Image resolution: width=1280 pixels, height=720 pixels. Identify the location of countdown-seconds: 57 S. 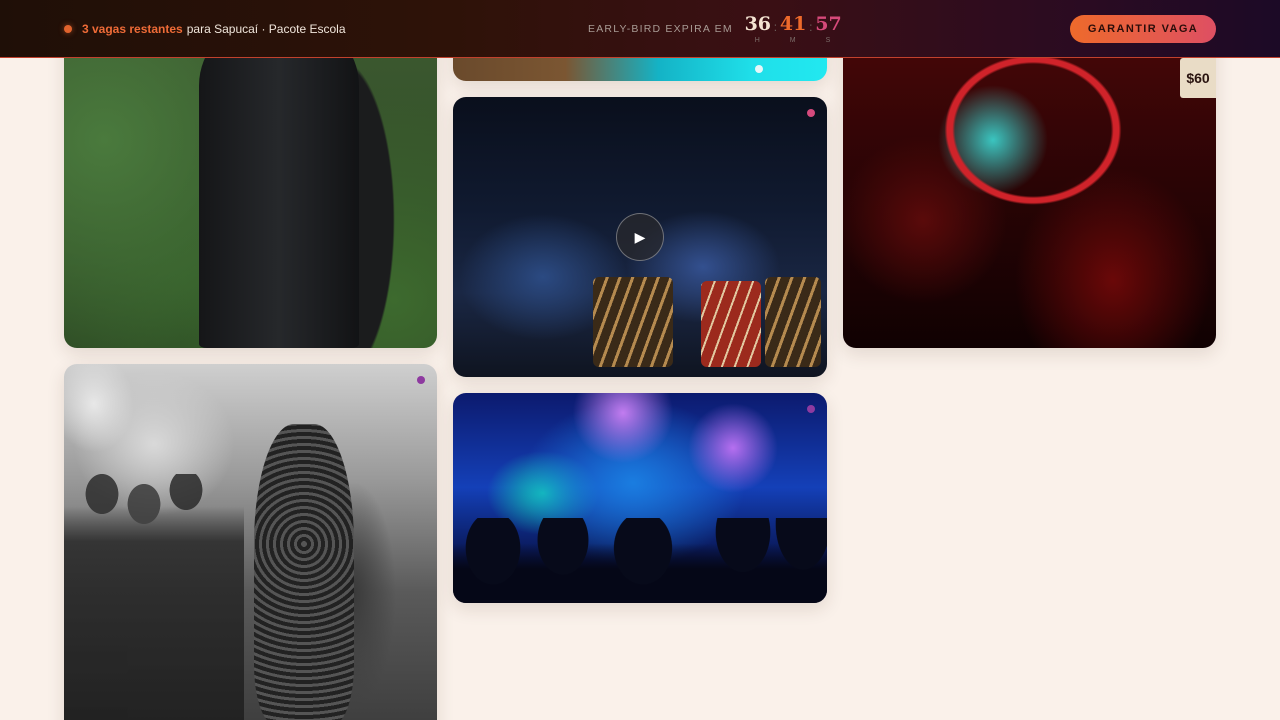
(828, 29).